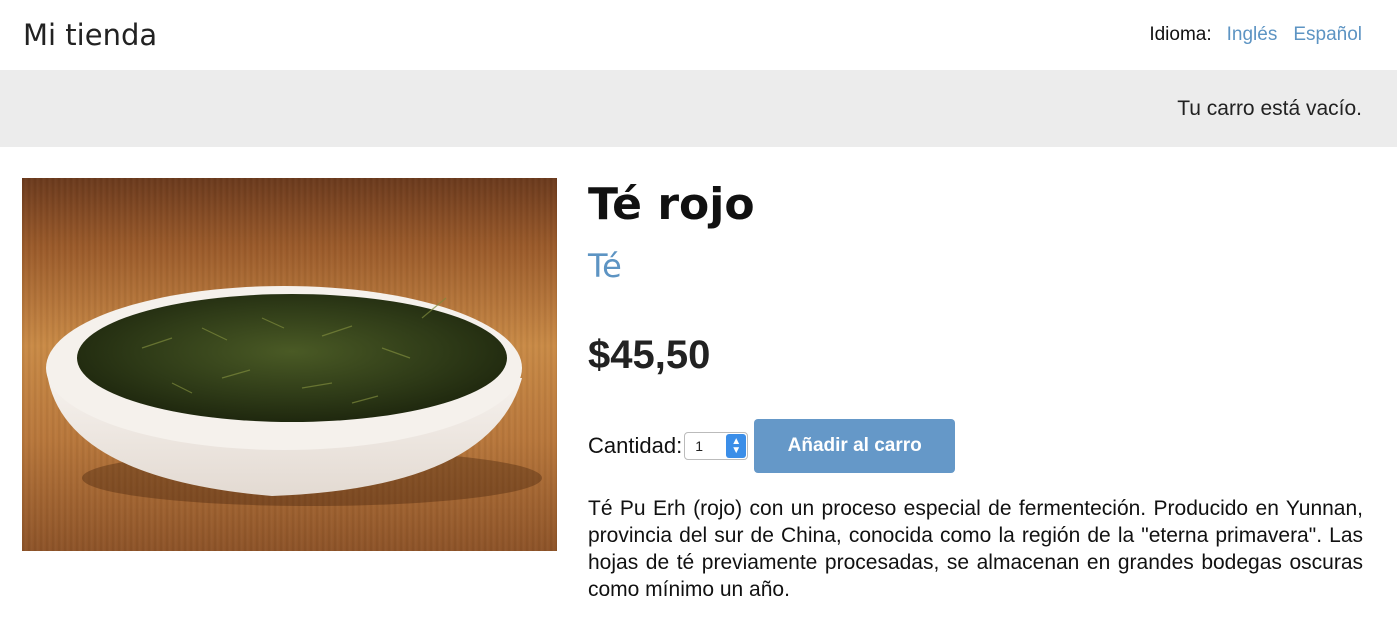 The width and height of the screenshot is (1397, 627). Describe the element at coordinates (736, 446) in the screenshot. I see `chevron-updown-icon: ▲ ▼` at that location.